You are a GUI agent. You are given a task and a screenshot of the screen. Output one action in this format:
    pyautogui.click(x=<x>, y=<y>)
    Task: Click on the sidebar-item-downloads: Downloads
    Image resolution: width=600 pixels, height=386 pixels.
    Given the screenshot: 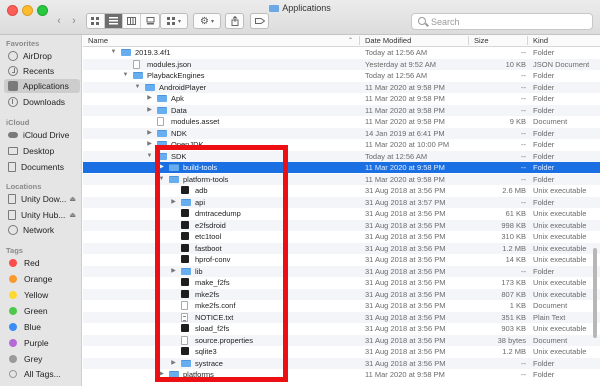 What is the action you would take?
    pyautogui.click(x=42, y=102)
    